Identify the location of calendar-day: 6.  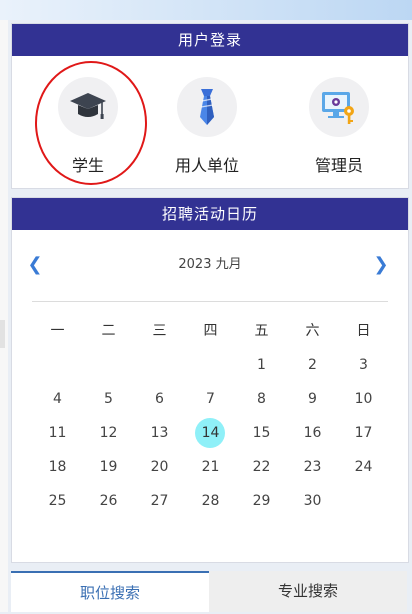
(159, 399).